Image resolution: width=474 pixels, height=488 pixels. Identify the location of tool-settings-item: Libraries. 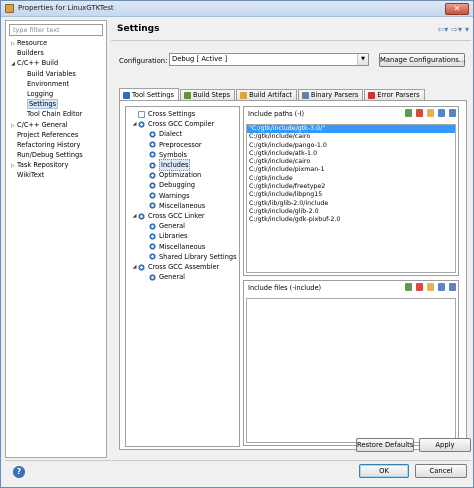
(164, 236).